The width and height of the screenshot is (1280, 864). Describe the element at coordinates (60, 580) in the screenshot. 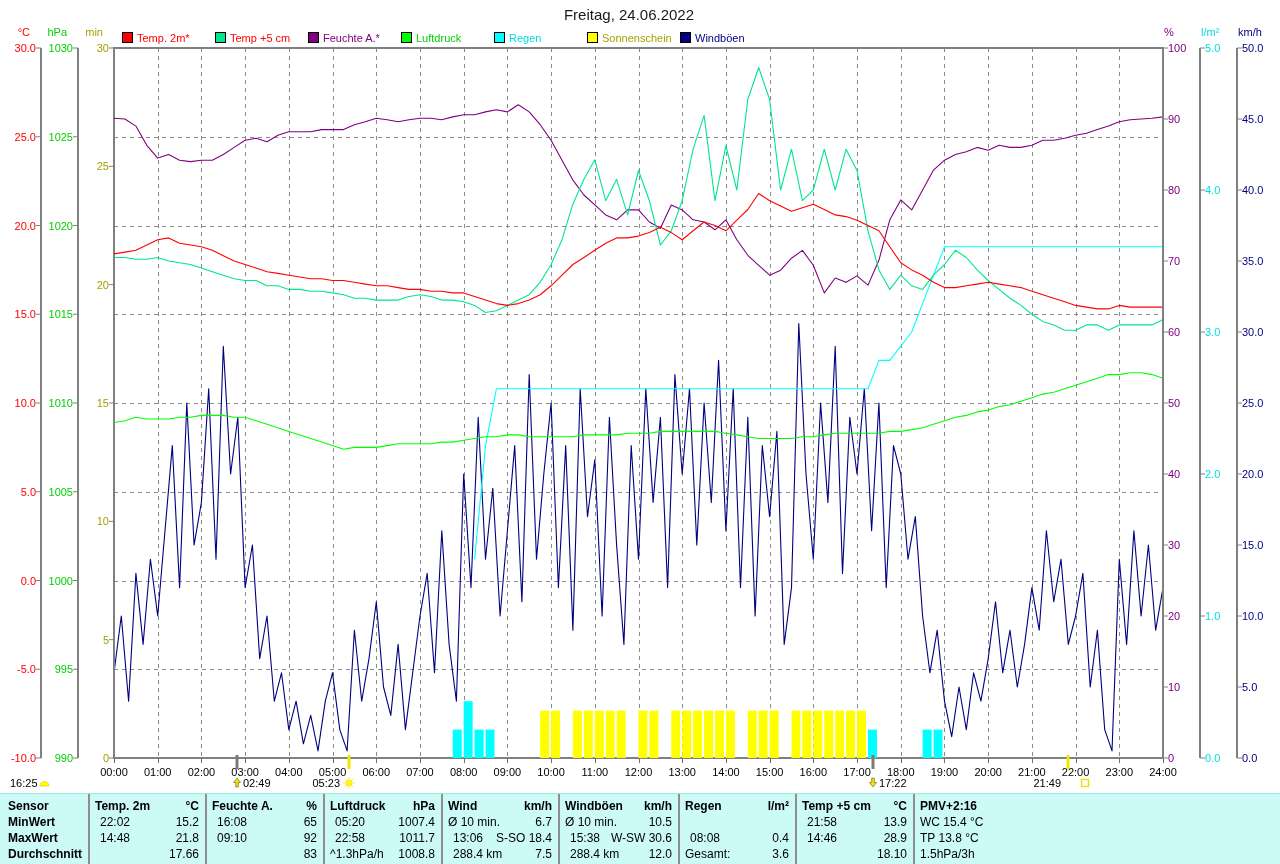

I see `axis-tick-label: 1000` at that location.